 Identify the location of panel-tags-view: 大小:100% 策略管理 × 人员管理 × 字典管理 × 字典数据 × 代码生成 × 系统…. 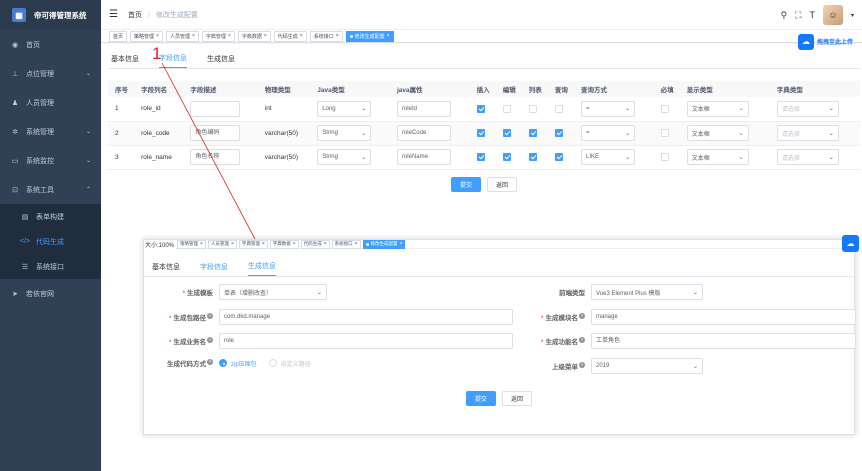
(499, 244).